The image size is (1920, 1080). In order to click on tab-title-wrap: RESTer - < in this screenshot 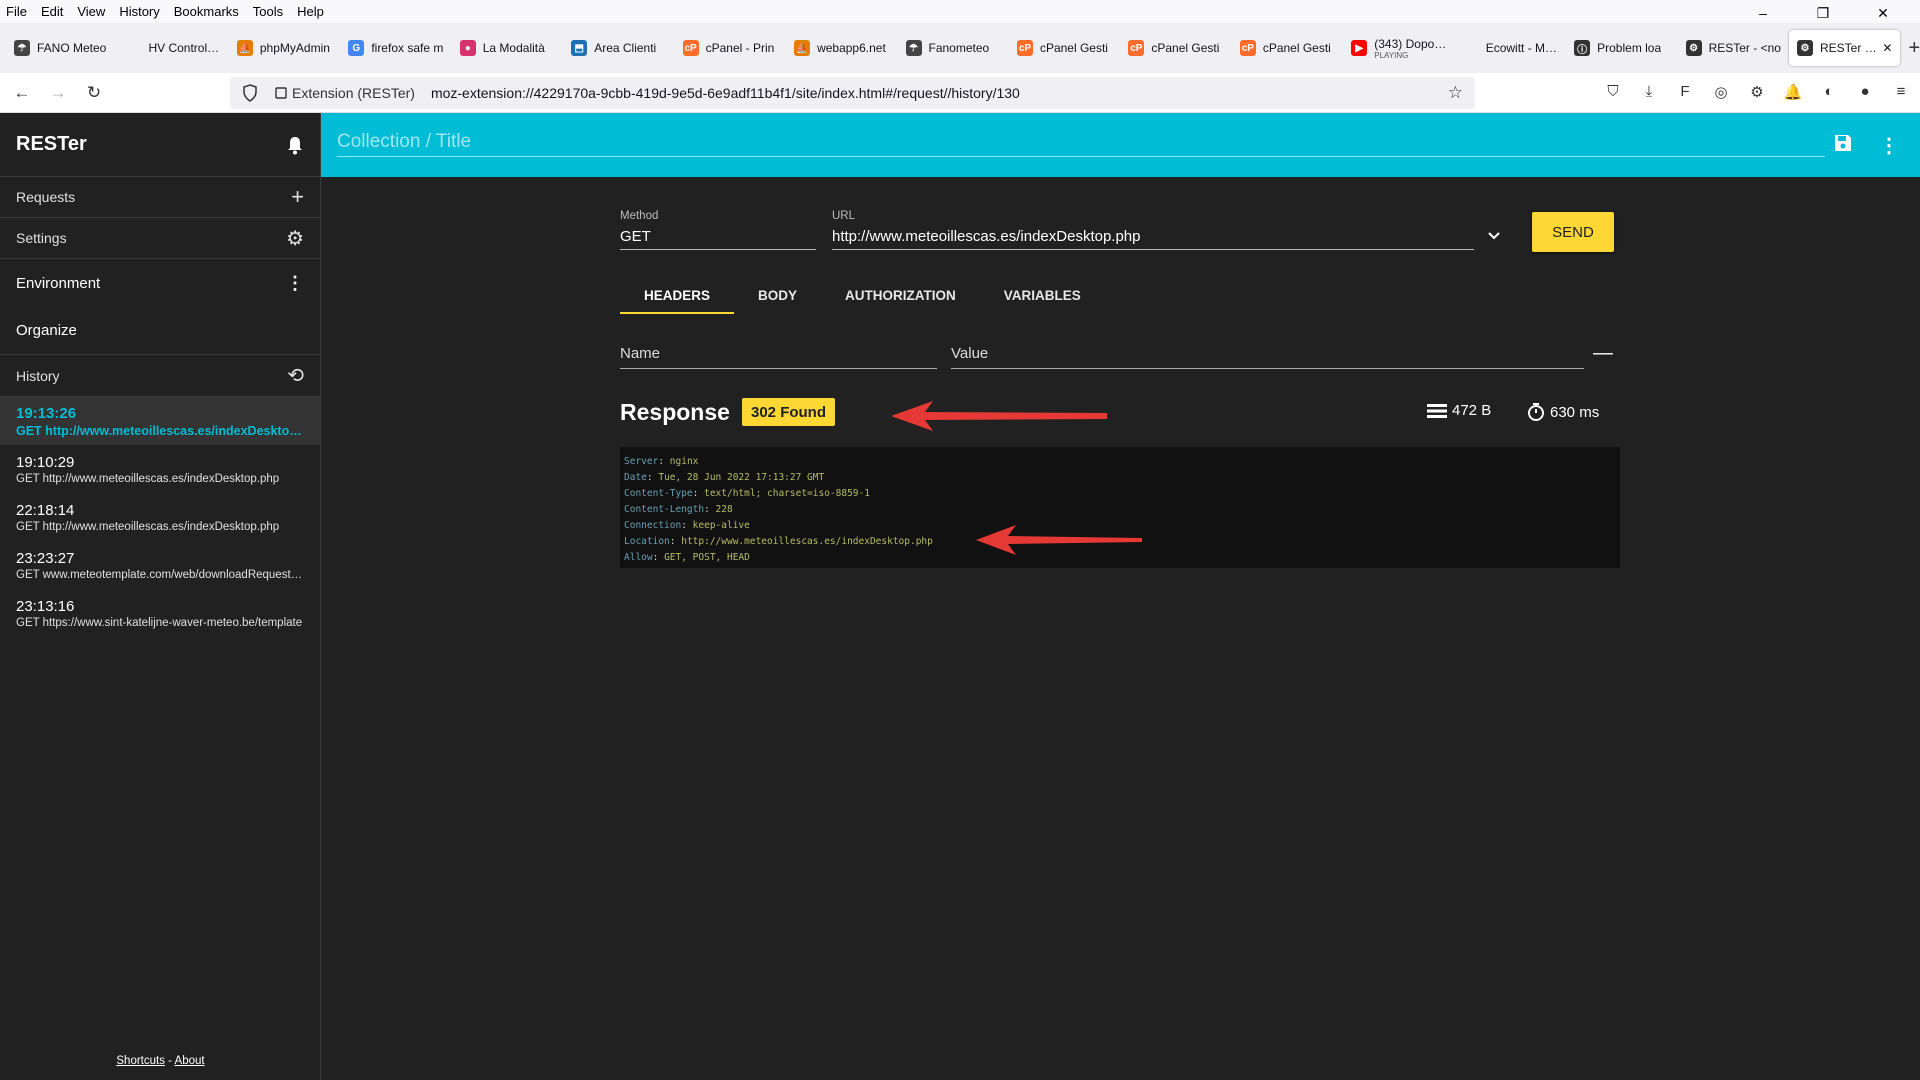, I will do `click(1849, 48)`.